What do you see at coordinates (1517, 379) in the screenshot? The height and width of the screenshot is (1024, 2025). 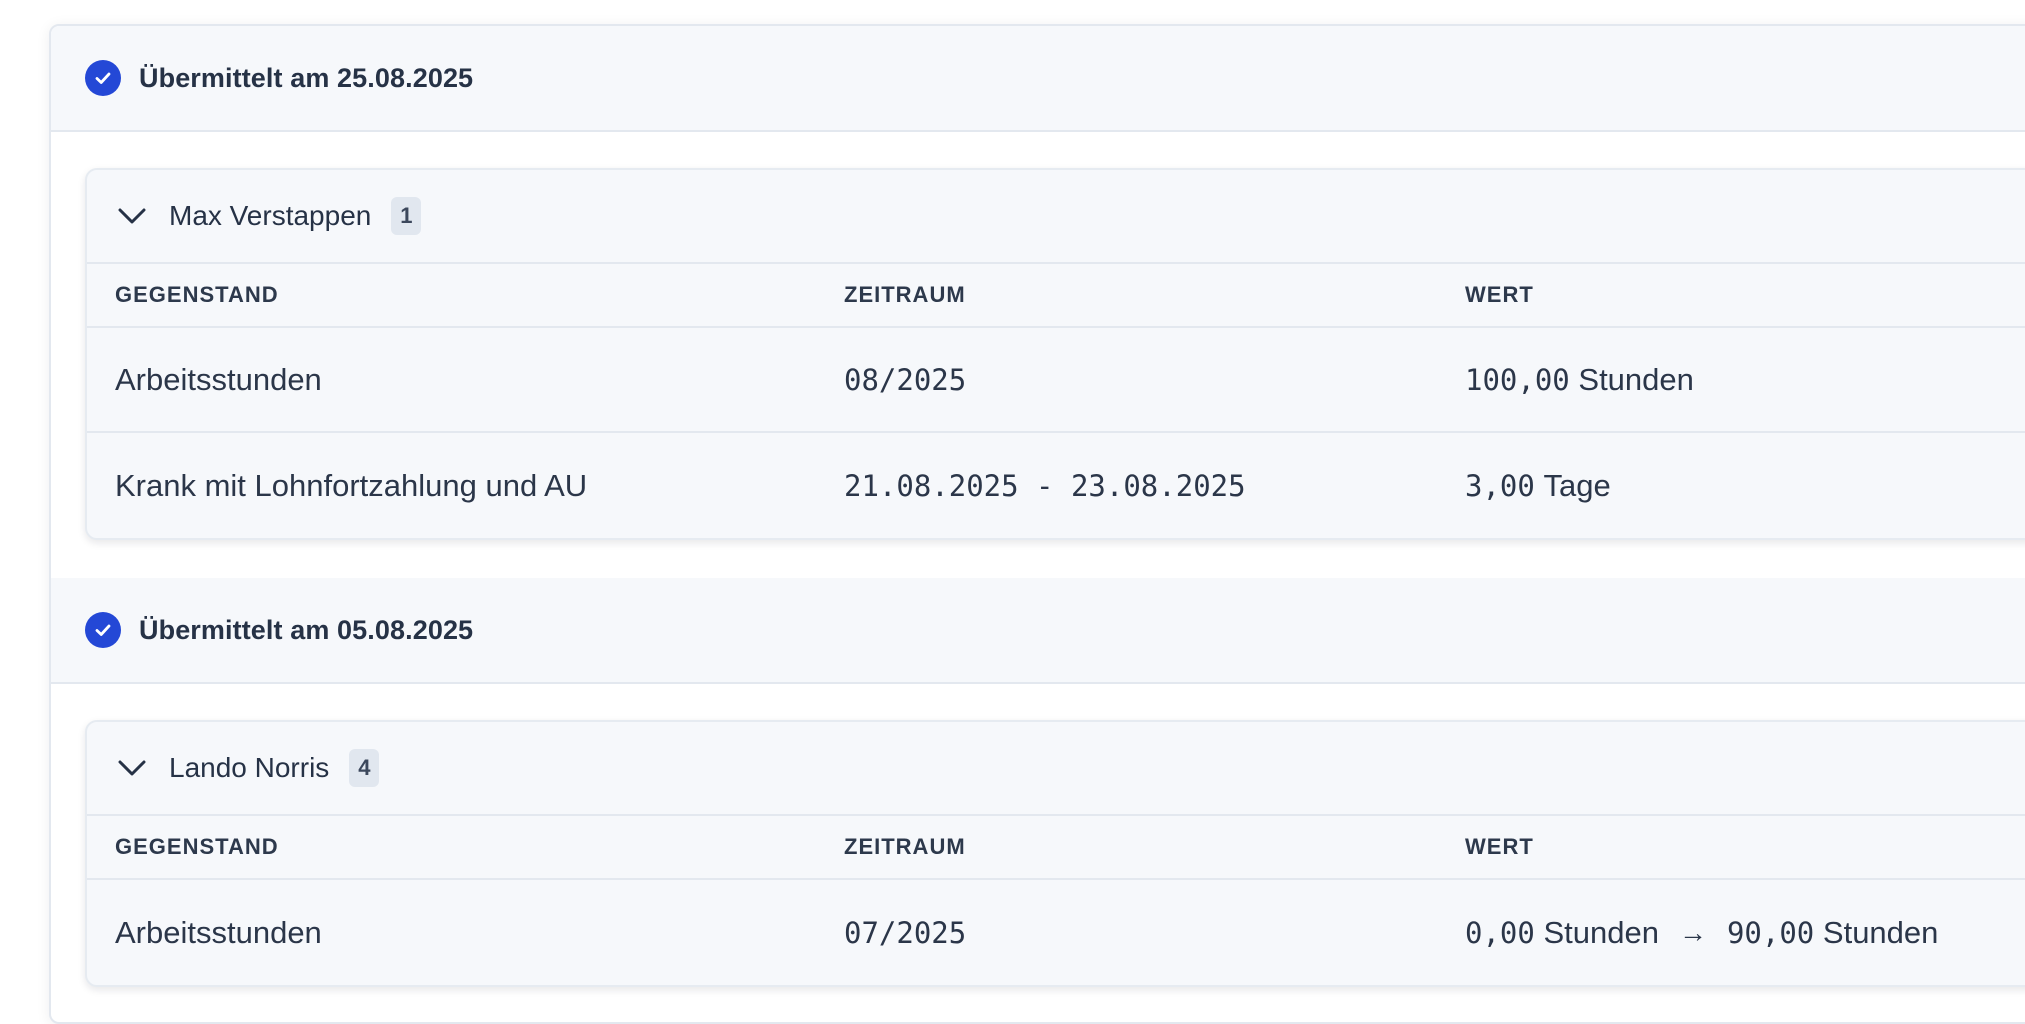 I see `value-number: 100,00` at bounding box center [1517, 379].